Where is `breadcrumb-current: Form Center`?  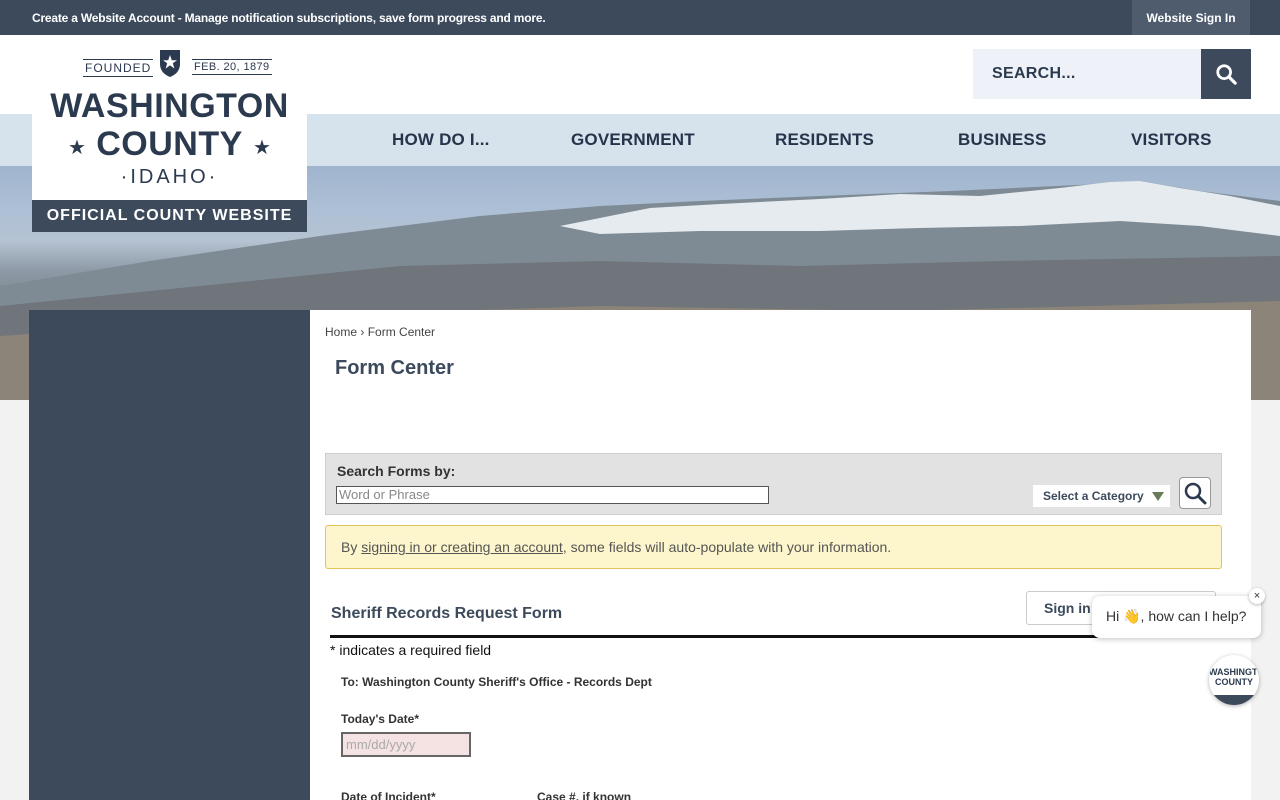
breadcrumb-current: Form Center is located at coordinates (401, 332).